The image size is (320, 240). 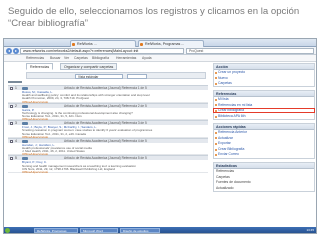 I want to click on taskbar-item-studies: Diseño de estudios, so click(x=140, y=230).